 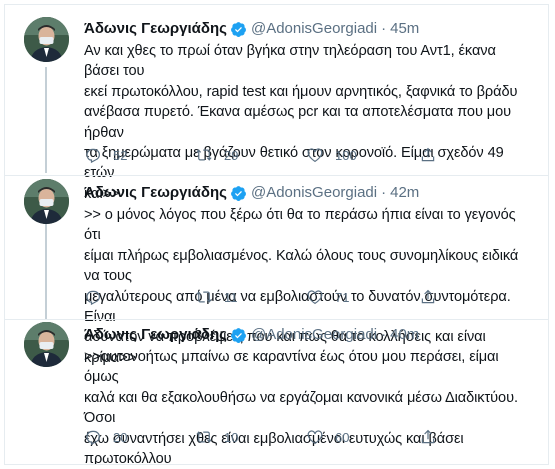 I want to click on tweet-header: Άδωνις Γεωργιάδης @AdonisGeorgiadi · 42m, so click(x=251, y=193).